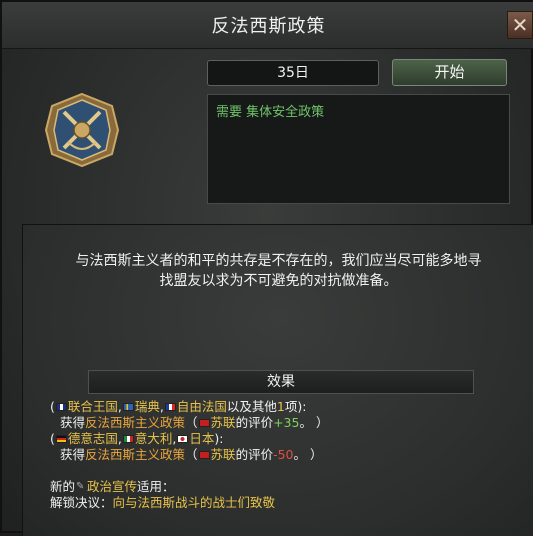 This screenshot has width=533, height=536. I want to click on propaganda-line: 新的✎ 政治宣传适用：, so click(112, 486).